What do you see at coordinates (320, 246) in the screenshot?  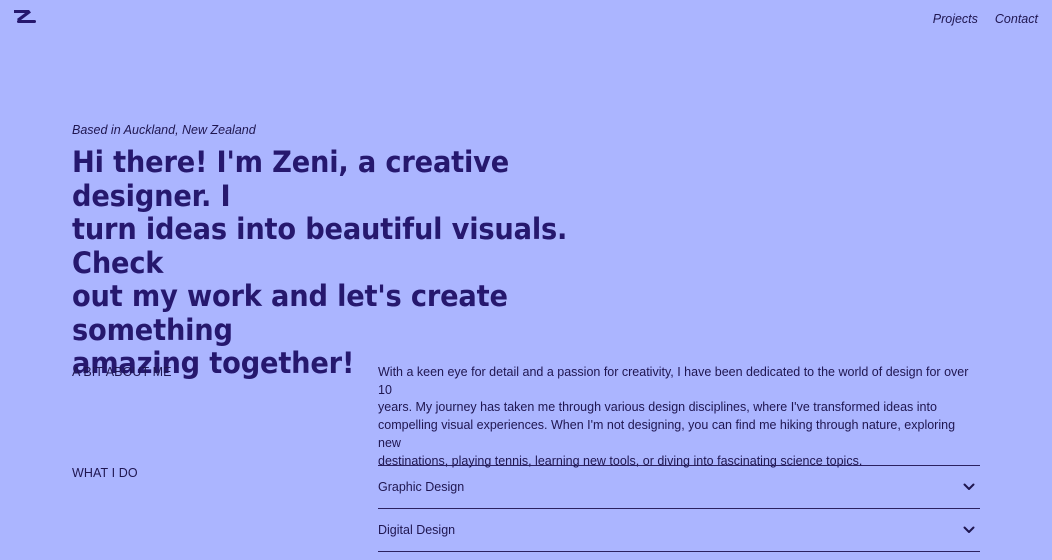 I see `hero-headline-line: turn ideas into beautiful visuals. Check` at bounding box center [320, 246].